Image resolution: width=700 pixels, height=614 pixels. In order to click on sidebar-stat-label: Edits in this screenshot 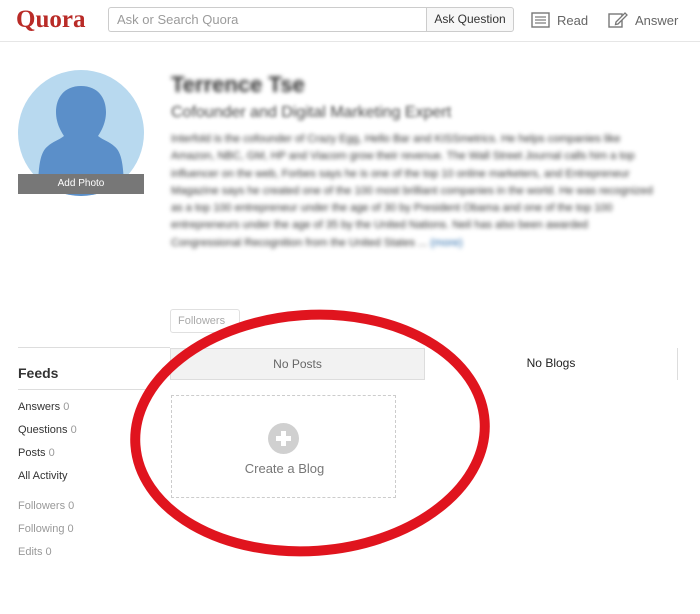, I will do `click(30, 552)`.